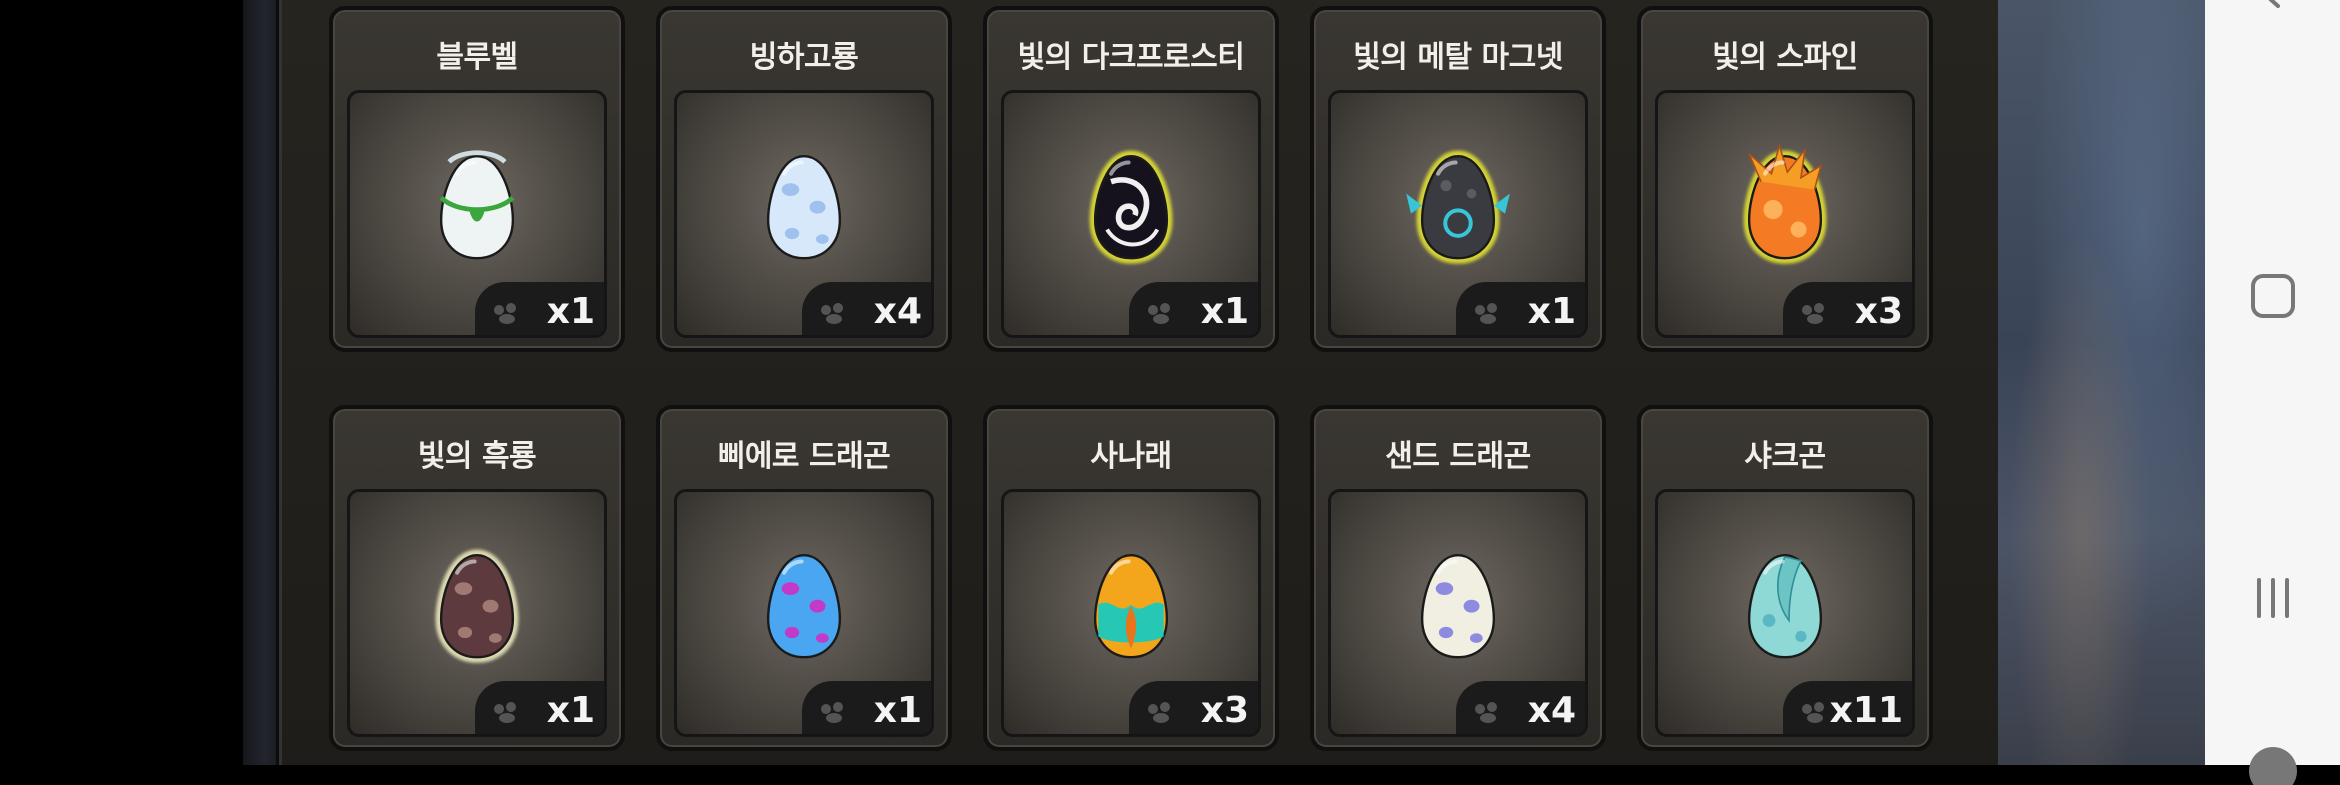 The height and width of the screenshot is (785, 2340). What do you see at coordinates (261, 382) in the screenshot?
I see `background-left-edge` at bounding box center [261, 382].